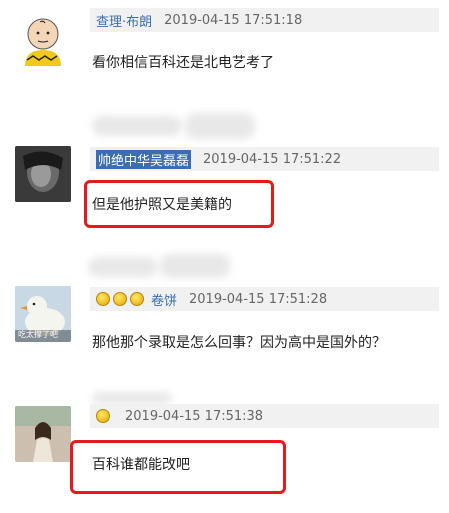  Describe the element at coordinates (272, 159) in the screenshot. I see `timestamp: 2019-04-15 17:51:22` at that location.